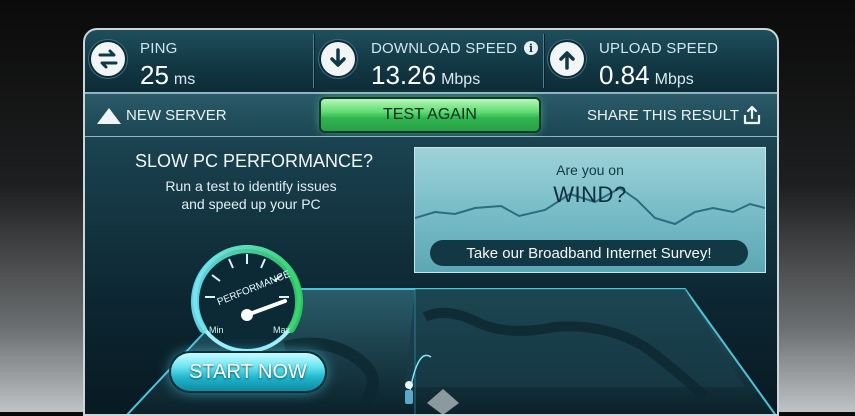 Image resolution: width=855 pixels, height=416 pixels. Describe the element at coordinates (154, 75) in the screenshot. I see `ping-number: 25` at that location.